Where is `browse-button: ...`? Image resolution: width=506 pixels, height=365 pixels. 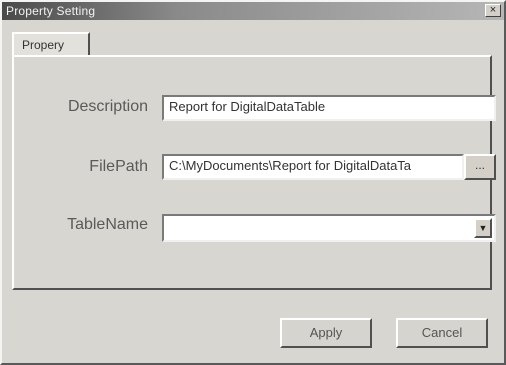 browse-button: ... is located at coordinates (480, 167).